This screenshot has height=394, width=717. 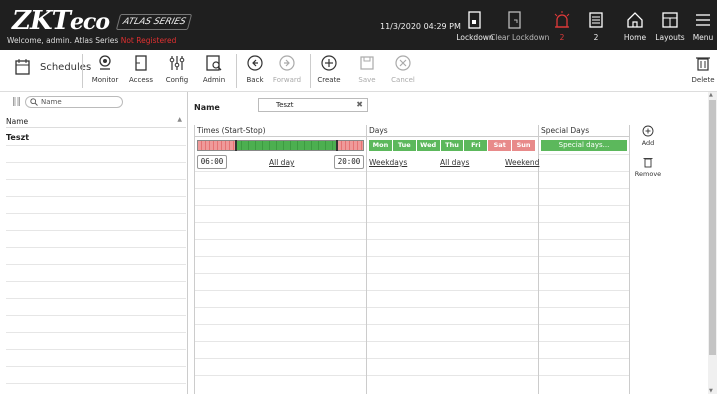 What do you see at coordinates (280, 145) in the screenshot?
I see `time-range-bar` at bounding box center [280, 145].